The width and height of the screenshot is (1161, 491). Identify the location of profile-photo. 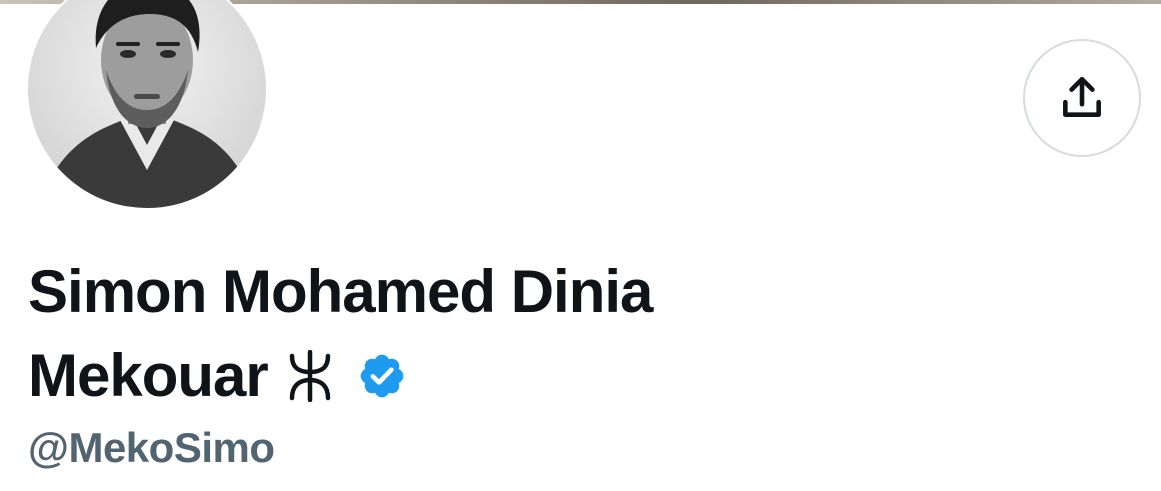
(147, 104).